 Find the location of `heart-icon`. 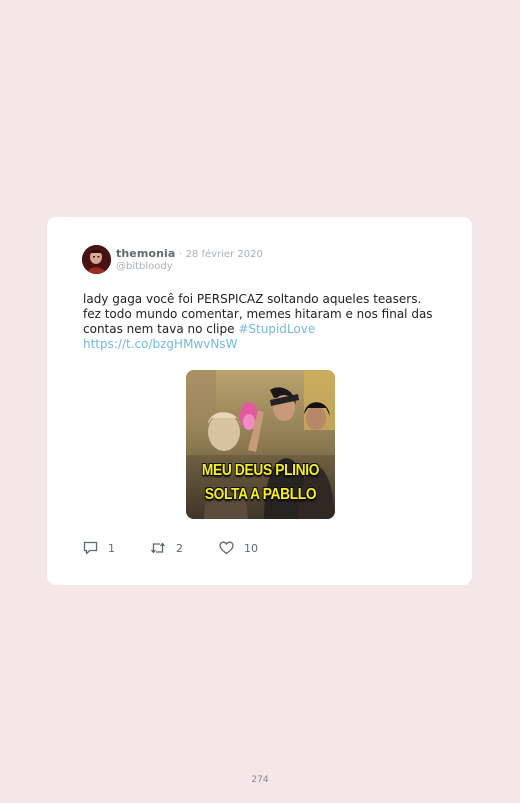

heart-icon is located at coordinates (226, 548).